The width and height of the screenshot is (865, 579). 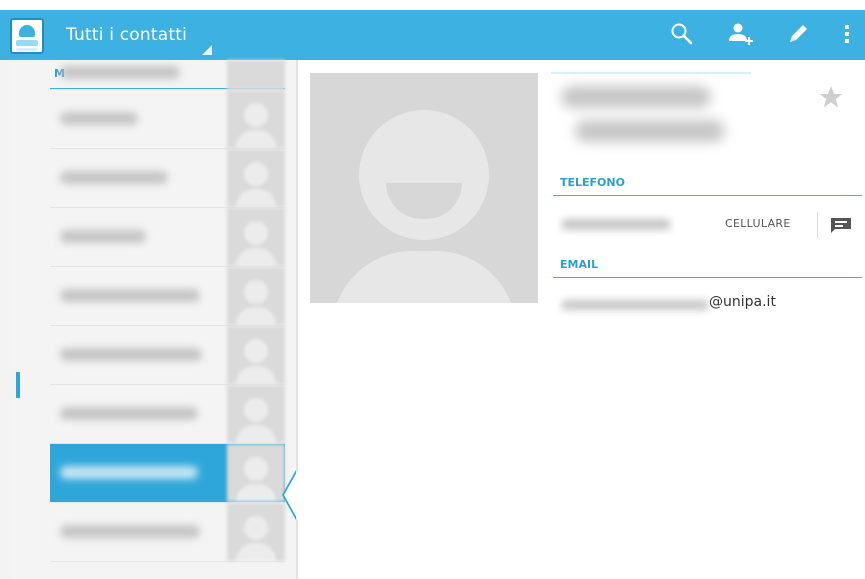 What do you see at coordinates (817, 225) in the screenshot?
I see `row-divider` at bounding box center [817, 225].